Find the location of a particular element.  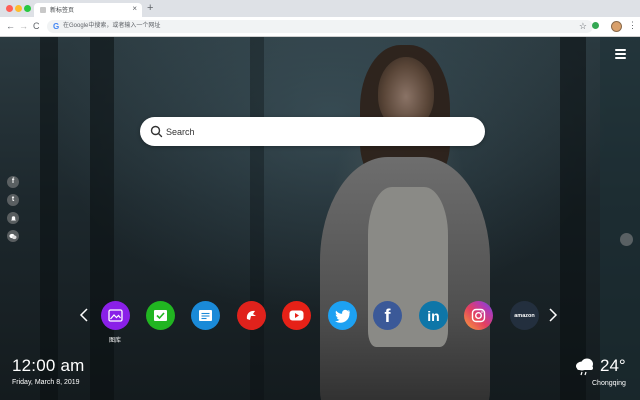

browser-menu-icon: ⋮ is located at coordinates (632, 25).